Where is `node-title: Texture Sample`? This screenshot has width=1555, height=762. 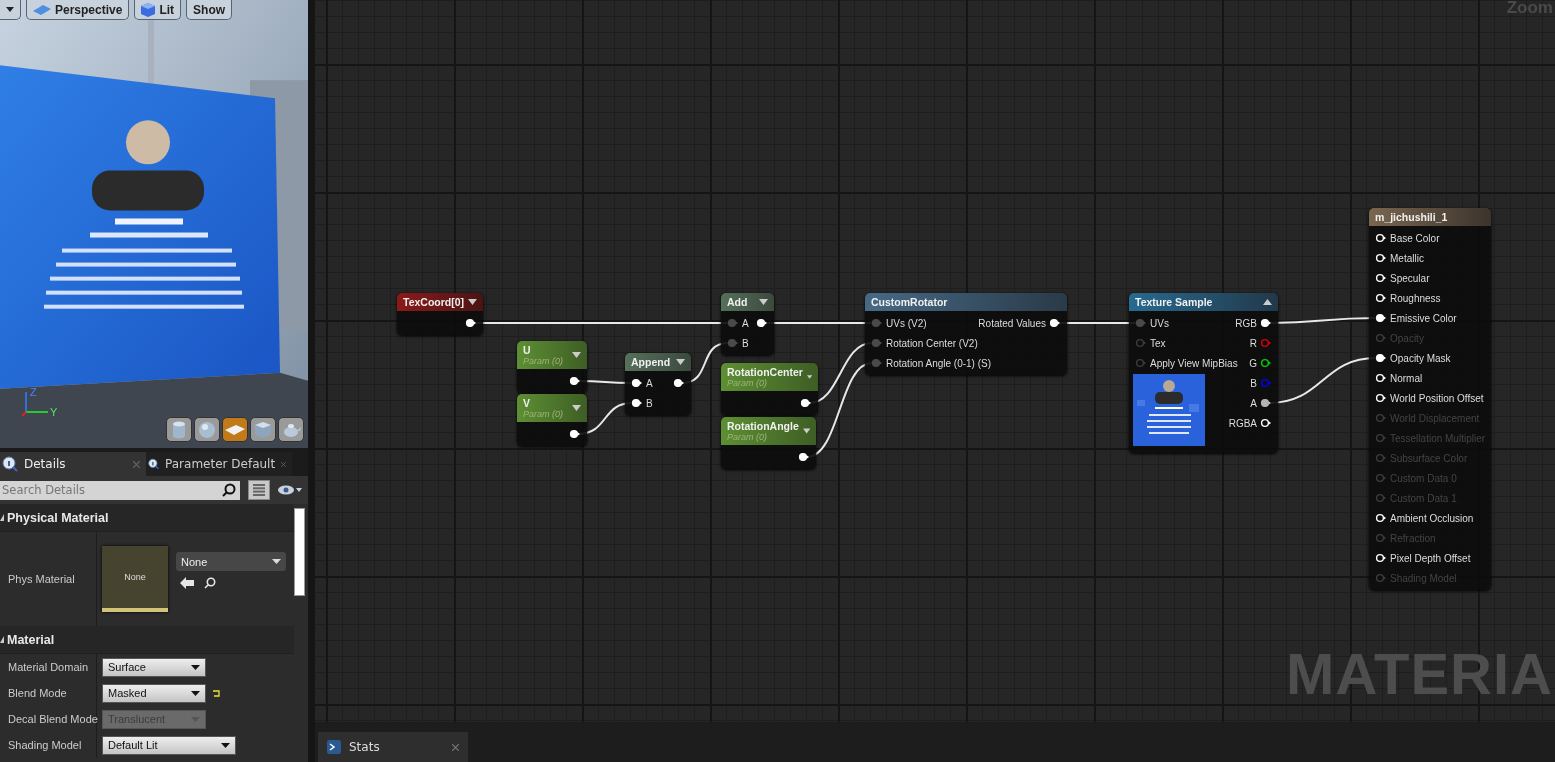 node-title: Texture Sample is located at coordinates (1174, 302).